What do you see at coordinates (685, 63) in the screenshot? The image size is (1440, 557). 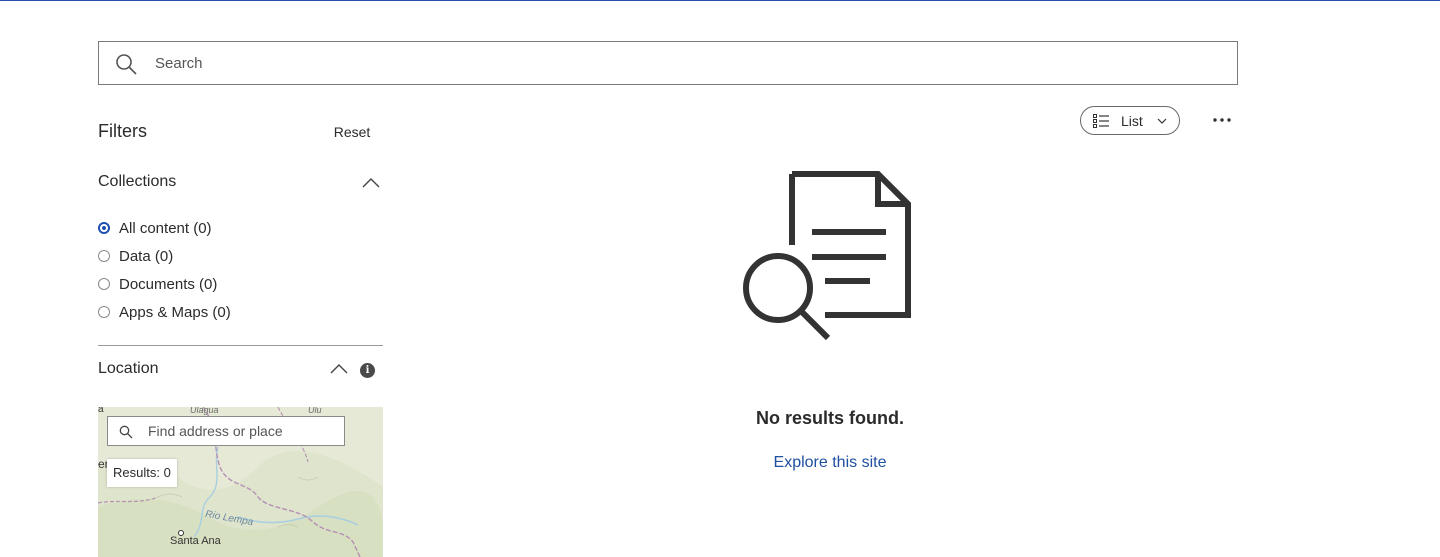 I see `search-input` at bounding box center [685, 63].